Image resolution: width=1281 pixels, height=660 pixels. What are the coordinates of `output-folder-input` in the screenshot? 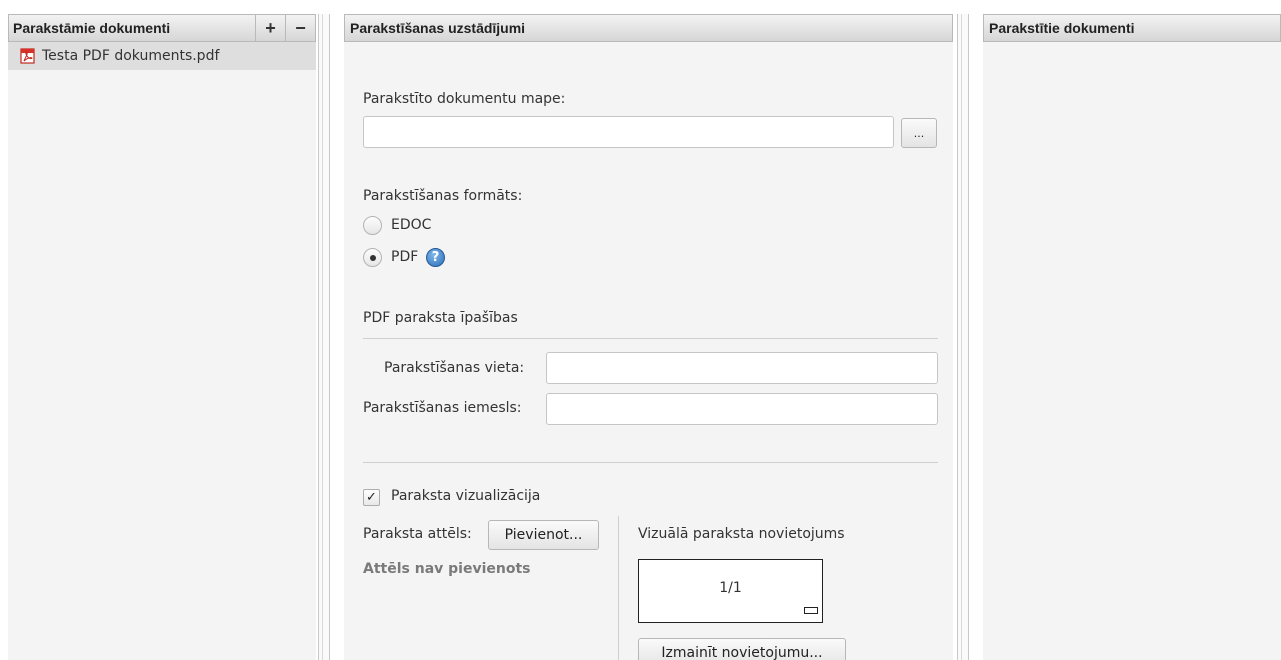 It's located at (628, 132).